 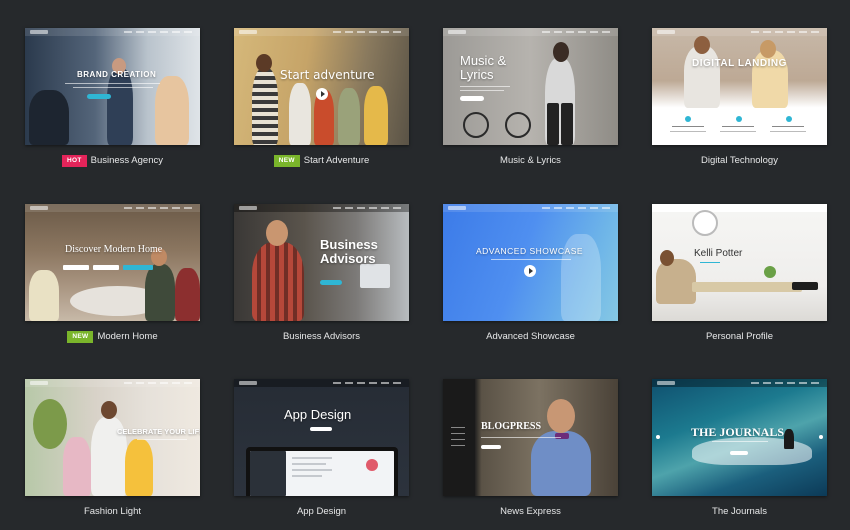 What do you see at coordinates (321, 86) in the screenshot?
I see `demo-thumbnail: Start adventure` at bounding box center [321, 86].